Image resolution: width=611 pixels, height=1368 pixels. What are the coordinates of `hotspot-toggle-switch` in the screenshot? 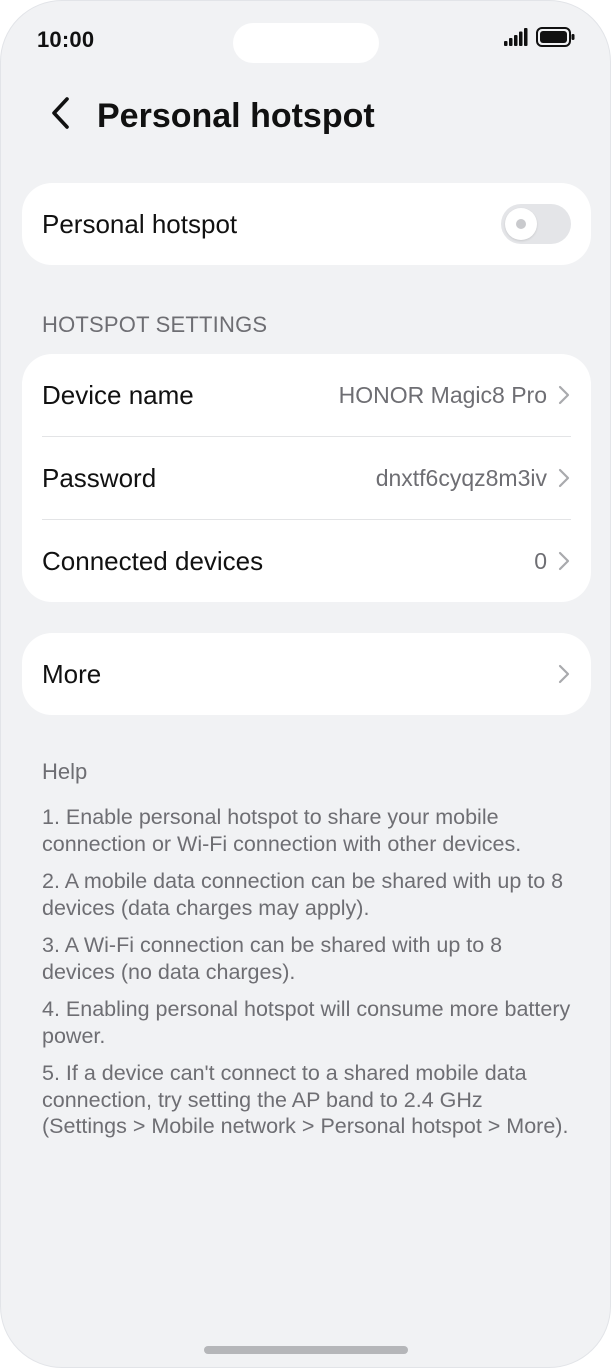 It's located at (536, 224).